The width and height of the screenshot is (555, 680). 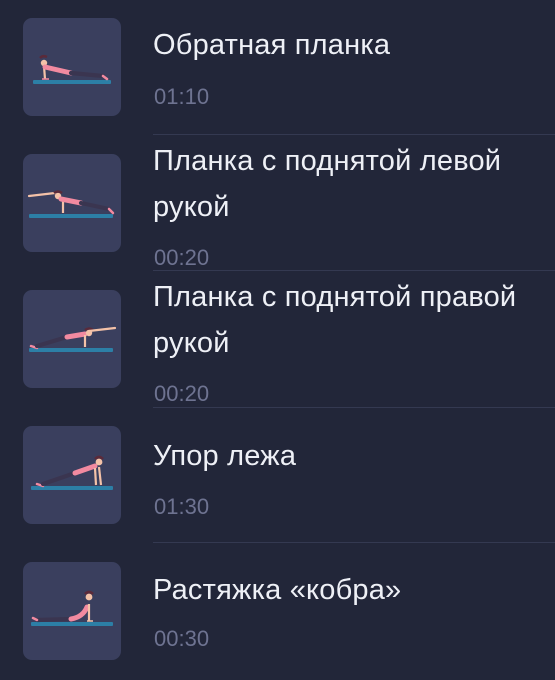 I want to click on exercise-title: Растяжка «кобра», so click(x=277, y=590).